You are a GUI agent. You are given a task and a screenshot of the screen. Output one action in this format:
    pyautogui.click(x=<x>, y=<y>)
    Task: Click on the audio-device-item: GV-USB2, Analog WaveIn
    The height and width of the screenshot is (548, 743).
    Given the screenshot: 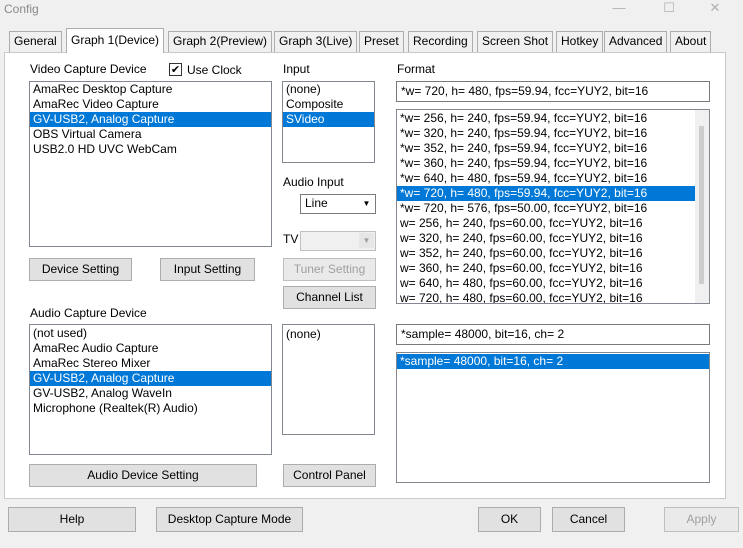 What is the action you would take?
    pyautogui.click(x=150, y=393)
    